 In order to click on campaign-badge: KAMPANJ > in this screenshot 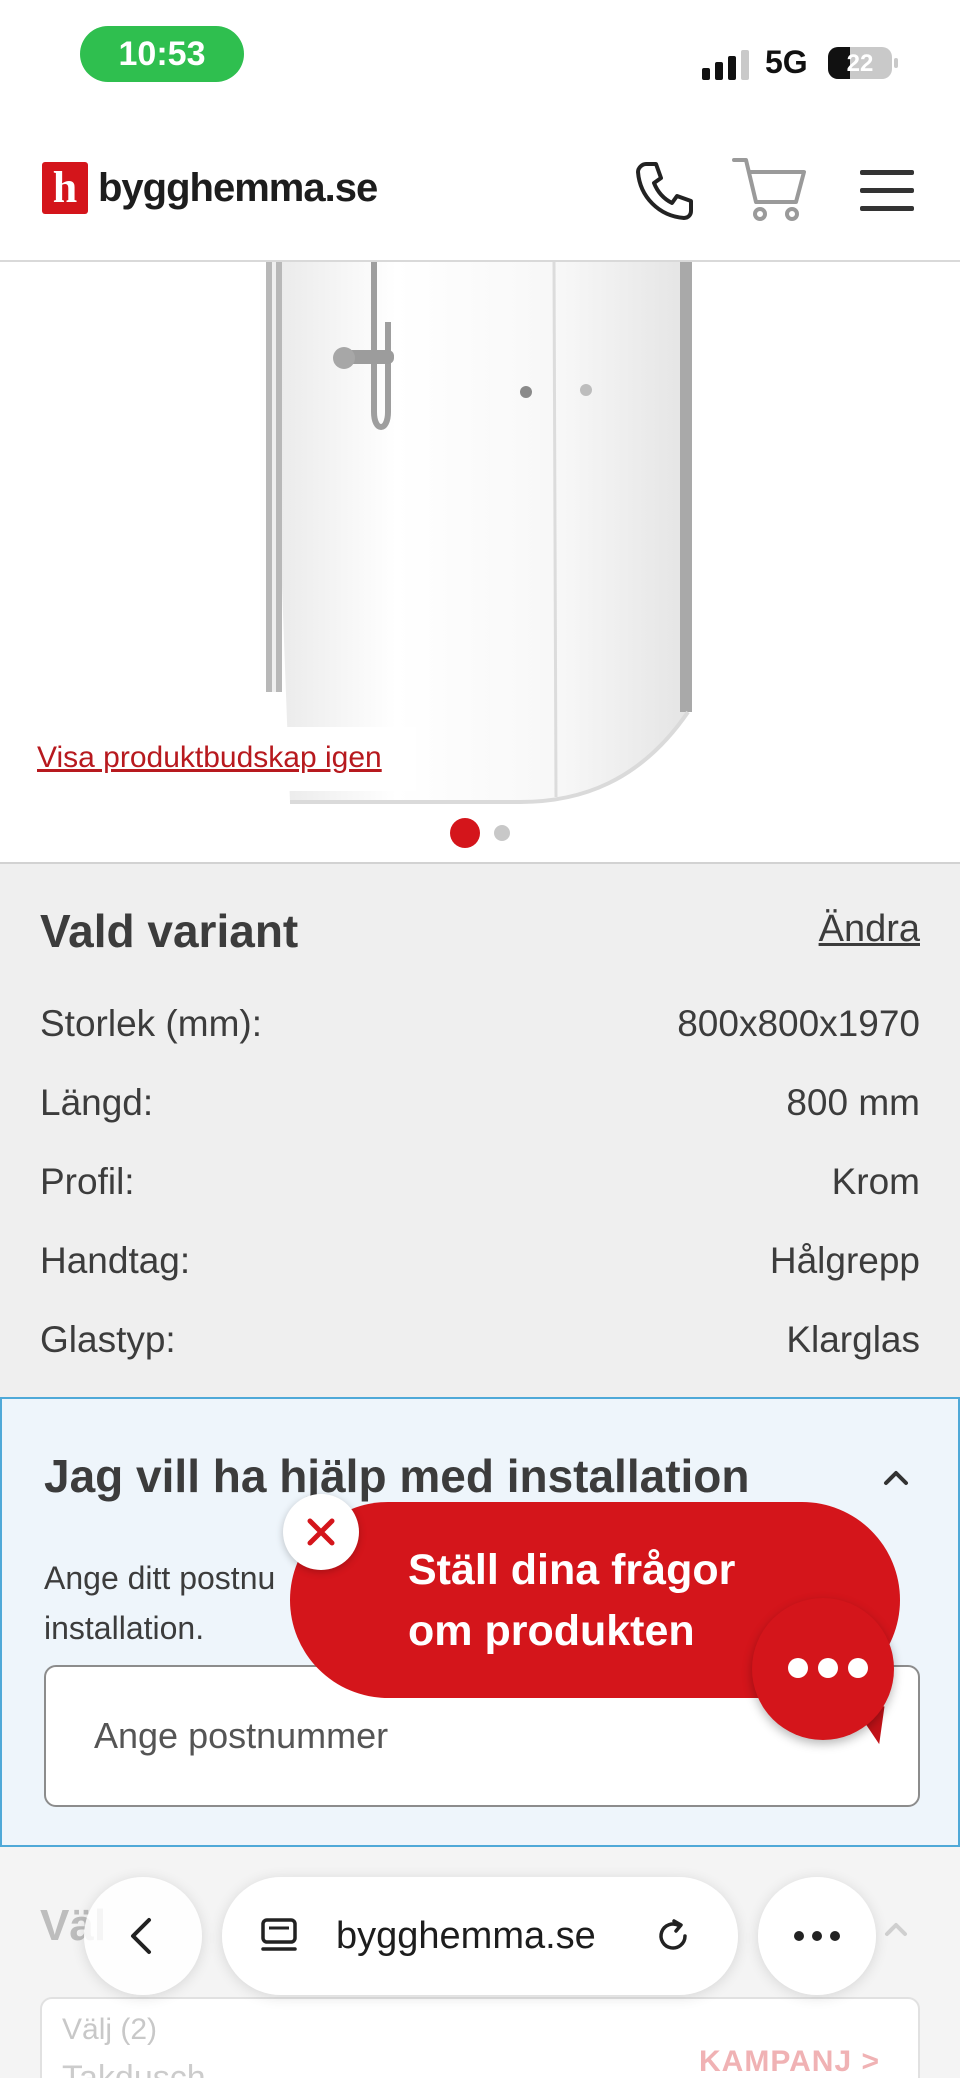, I will do `click(789, 2061)`.